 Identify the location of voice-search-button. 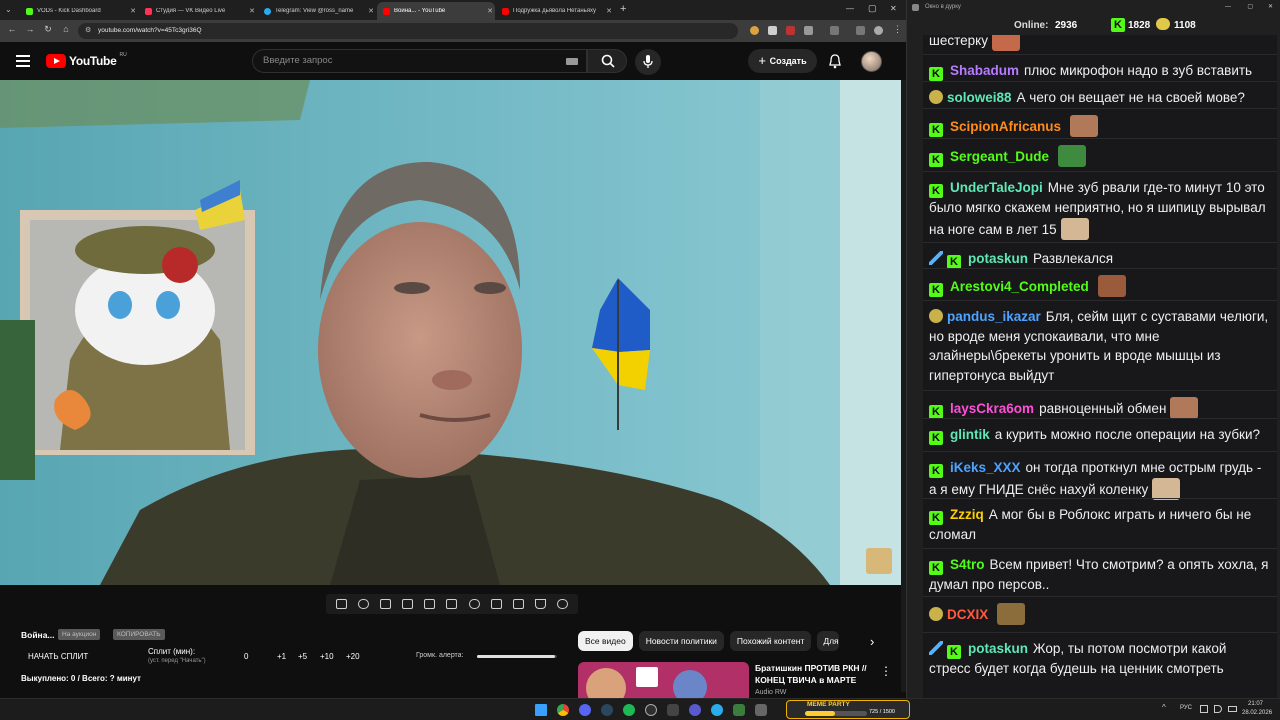
(648, 62).